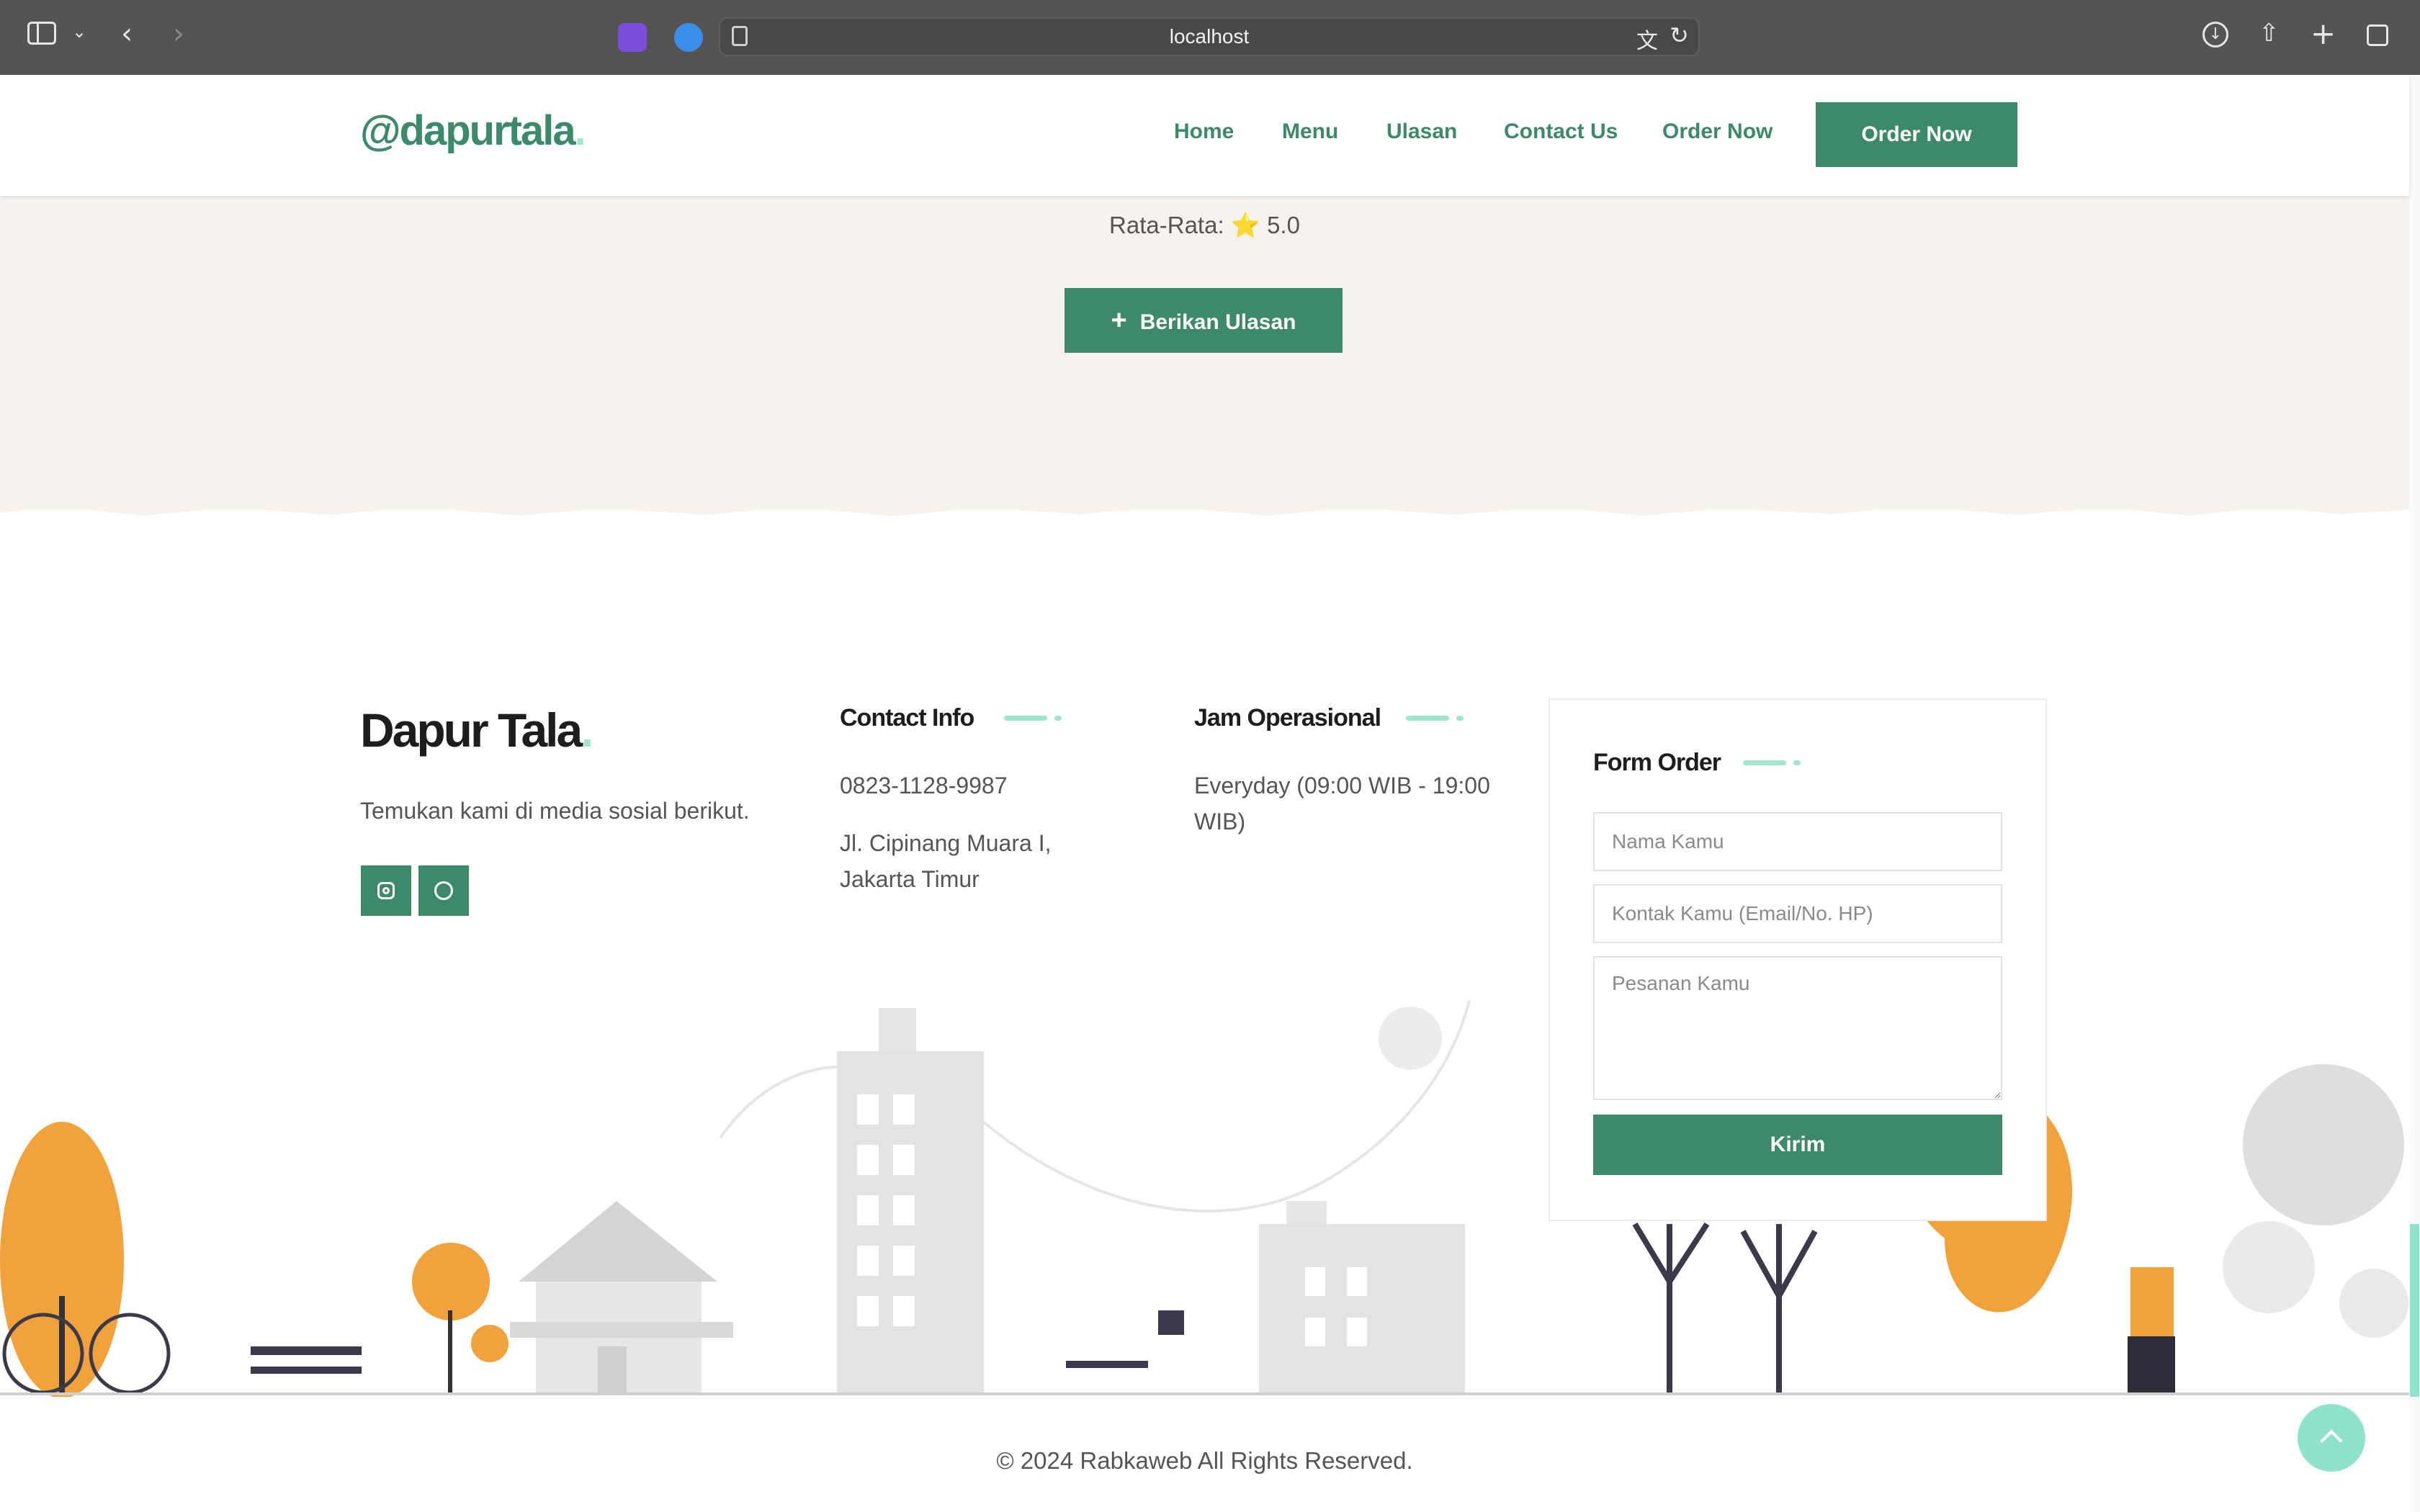 Image resolution: width=2420 pixels, height=1512 pixels. I want to click on new-tab-icon: +, so click(2323, 33).